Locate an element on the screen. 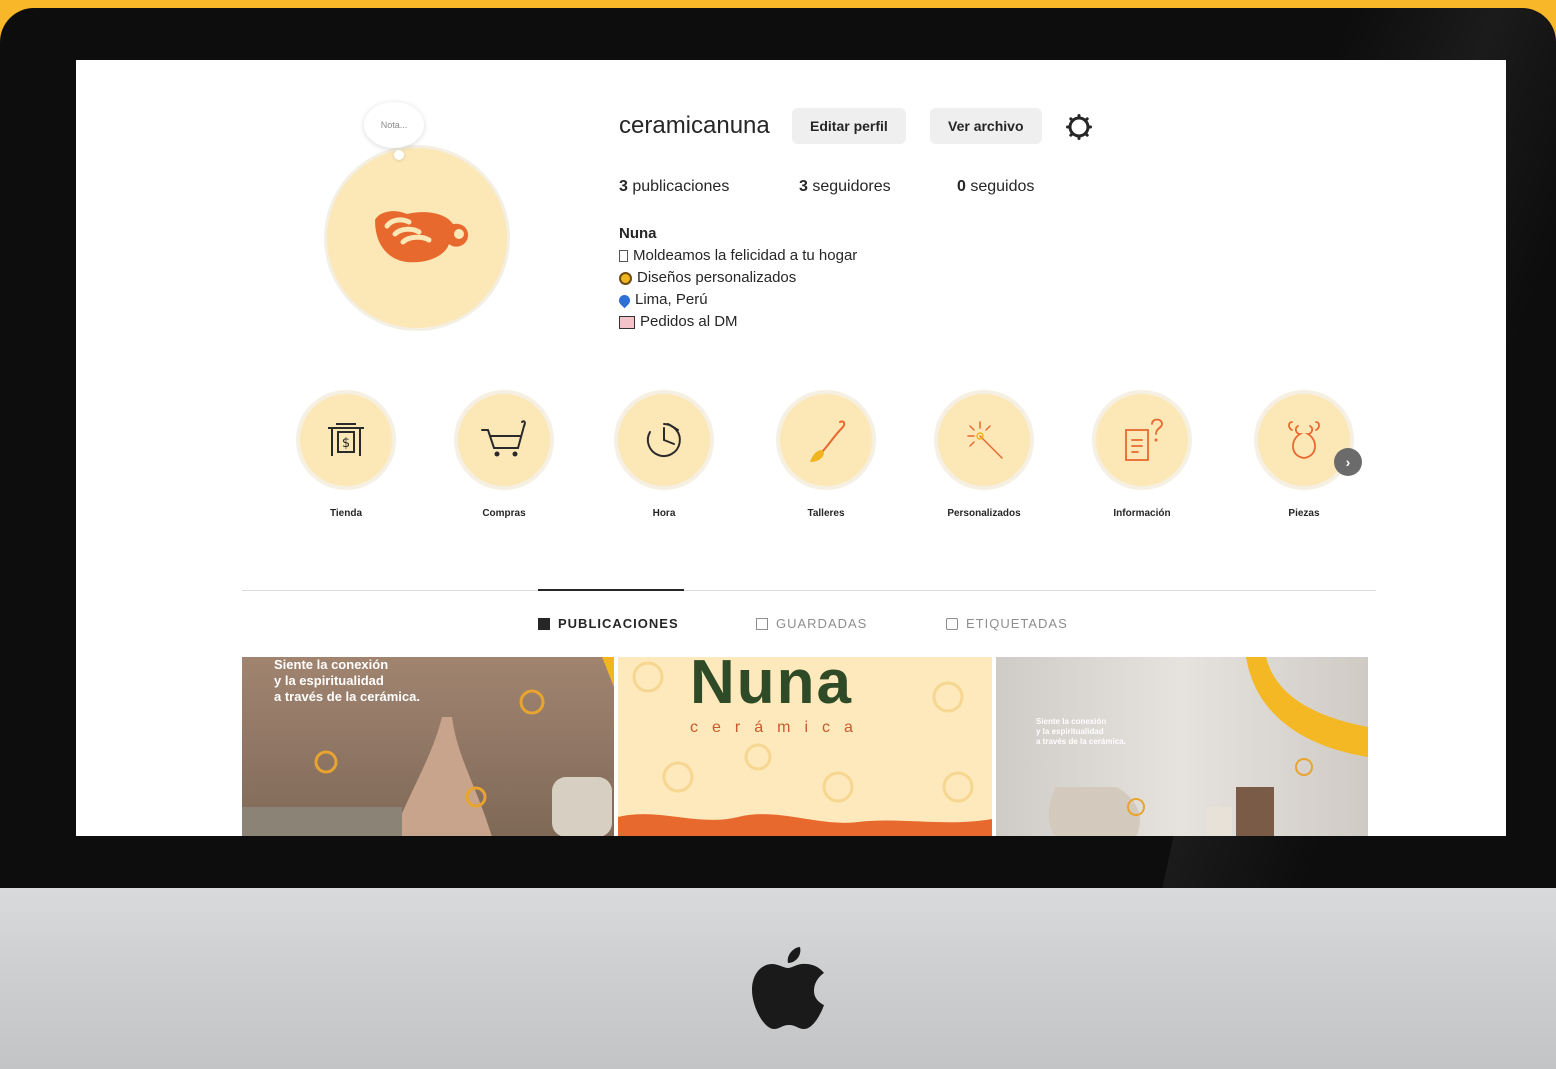 The height and width of the screenshot is (1069, 1556). bio-line: Diseños personalizados is located at coordinates (738, 278).